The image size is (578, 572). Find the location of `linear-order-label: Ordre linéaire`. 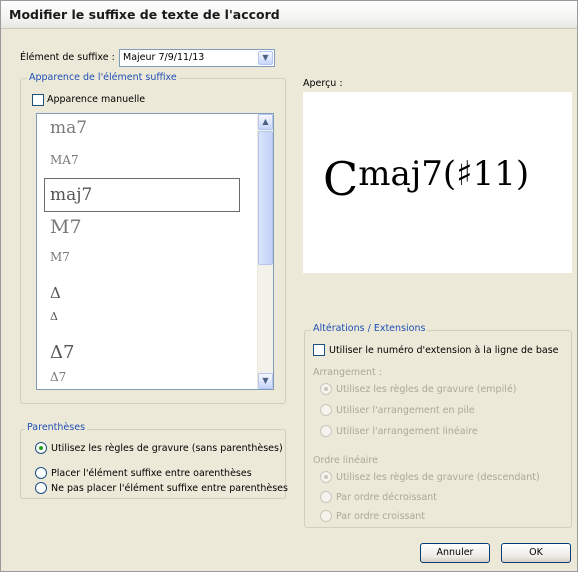

linear-order-label: Ordre linéaire is located at coordinates (345, 460).